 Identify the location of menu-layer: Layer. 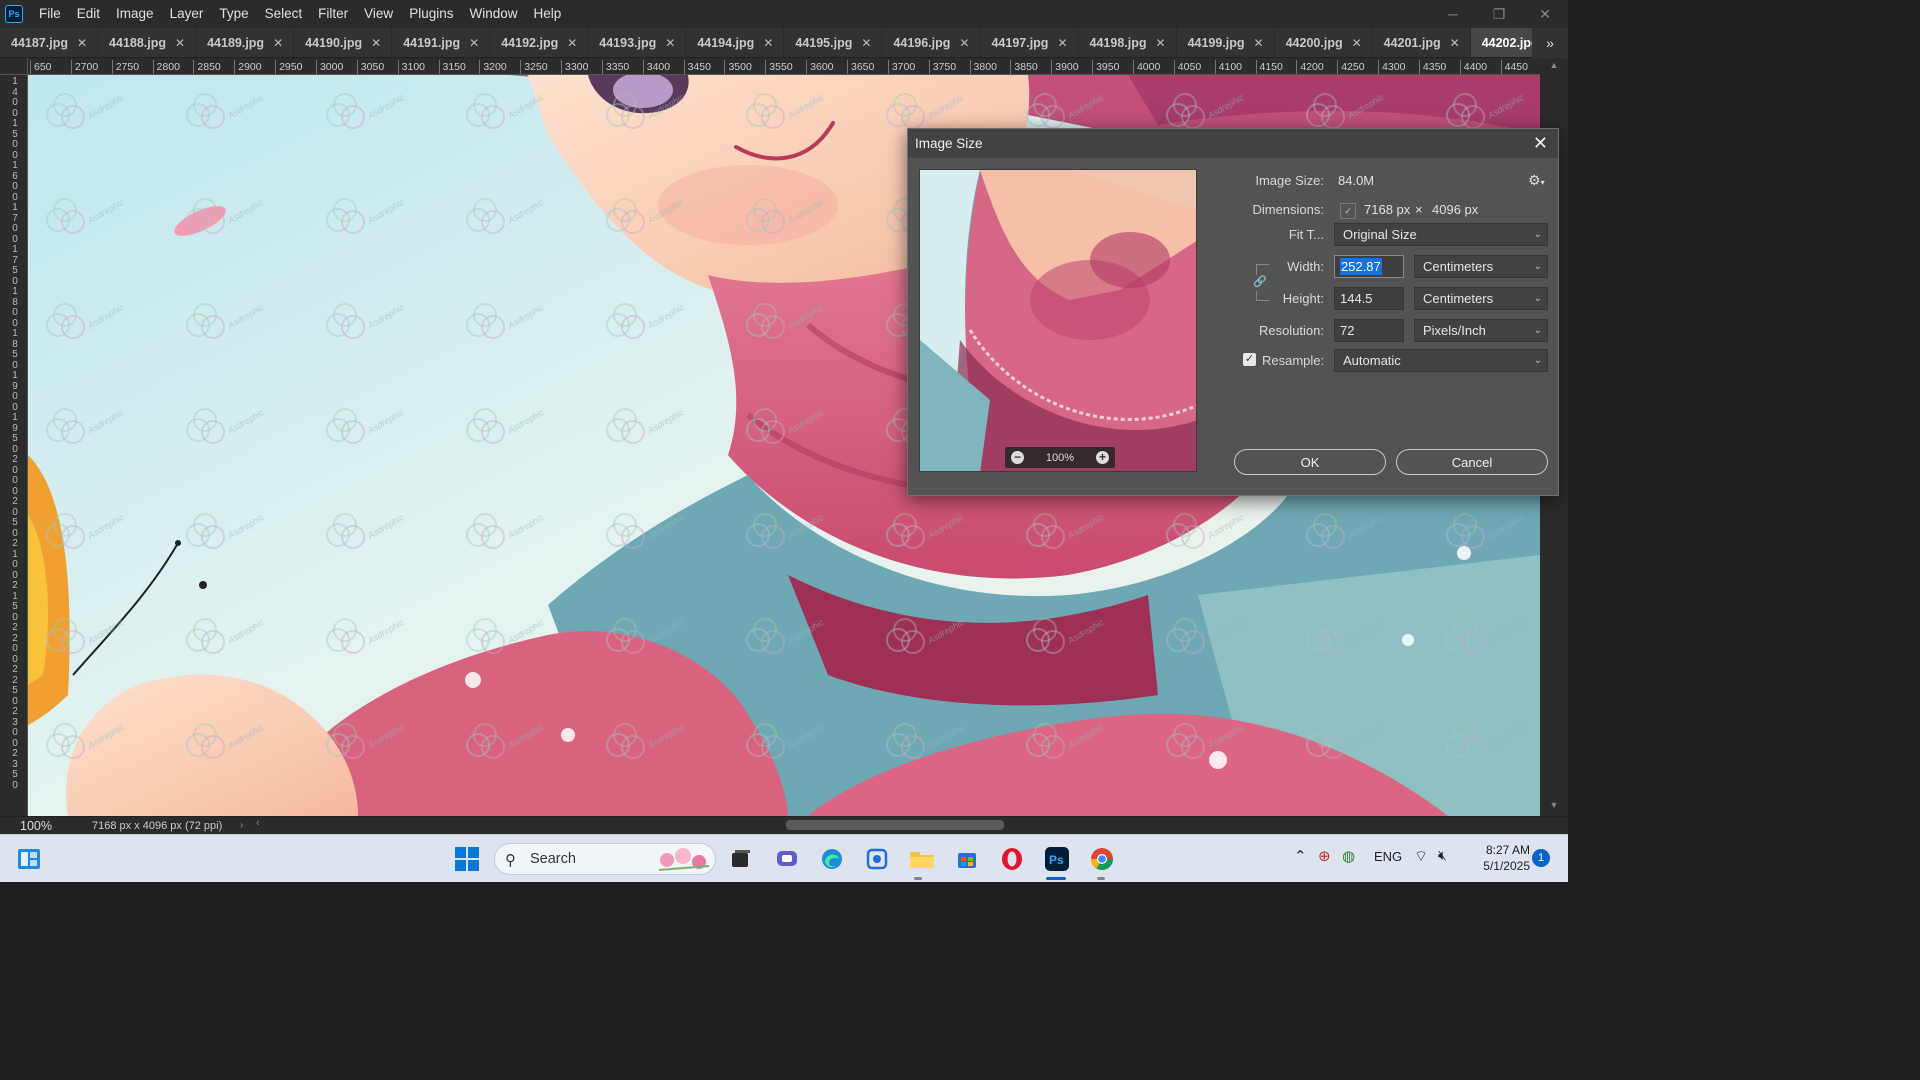
(187, 14).